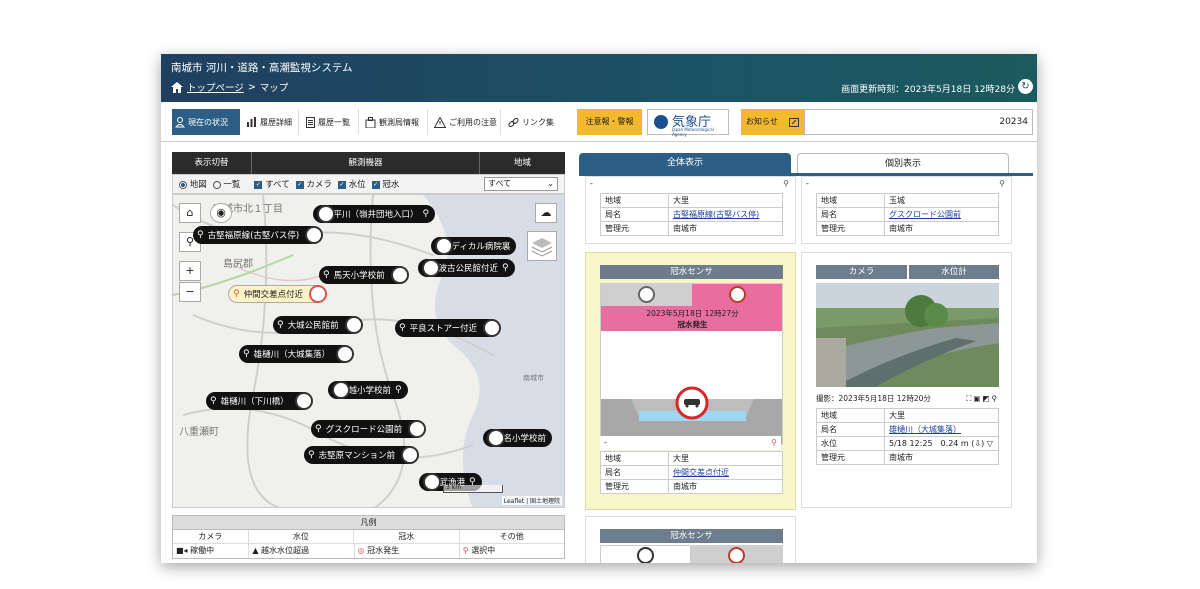 The image size is (1200, 589). I want to click on flood-sensor-visual: 2023年5月18日 12時27分 冠水発生, so click(691, 364).